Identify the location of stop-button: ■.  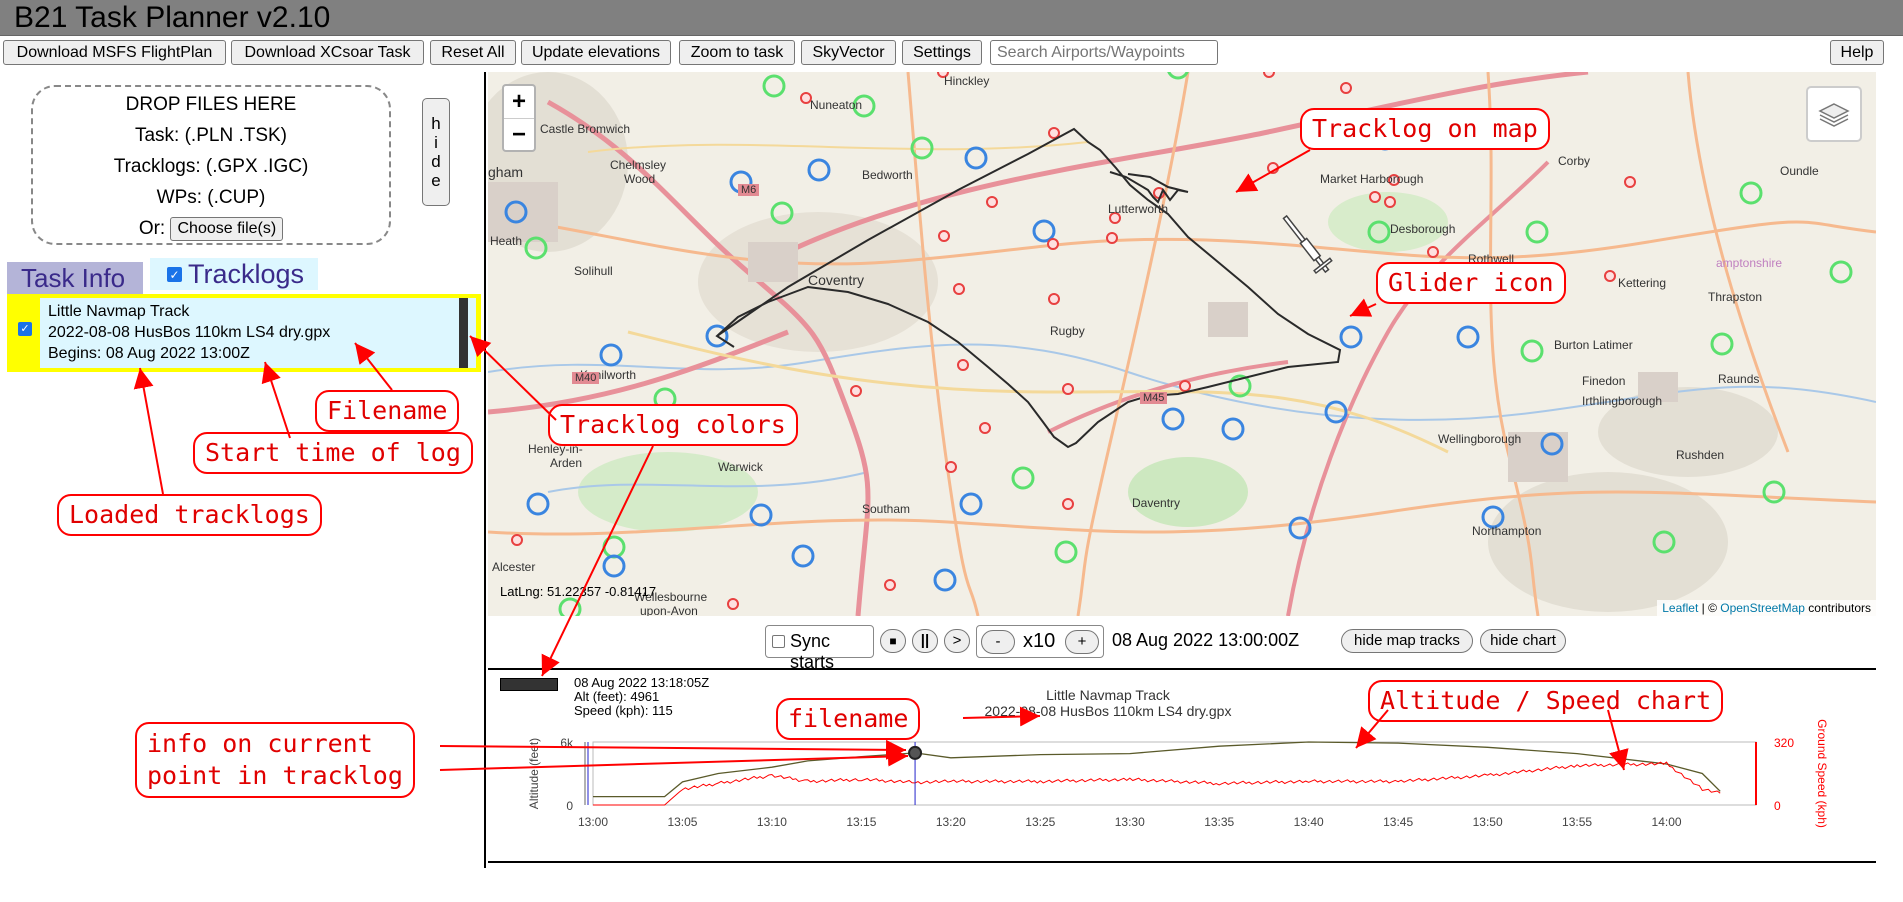
(893, 641).